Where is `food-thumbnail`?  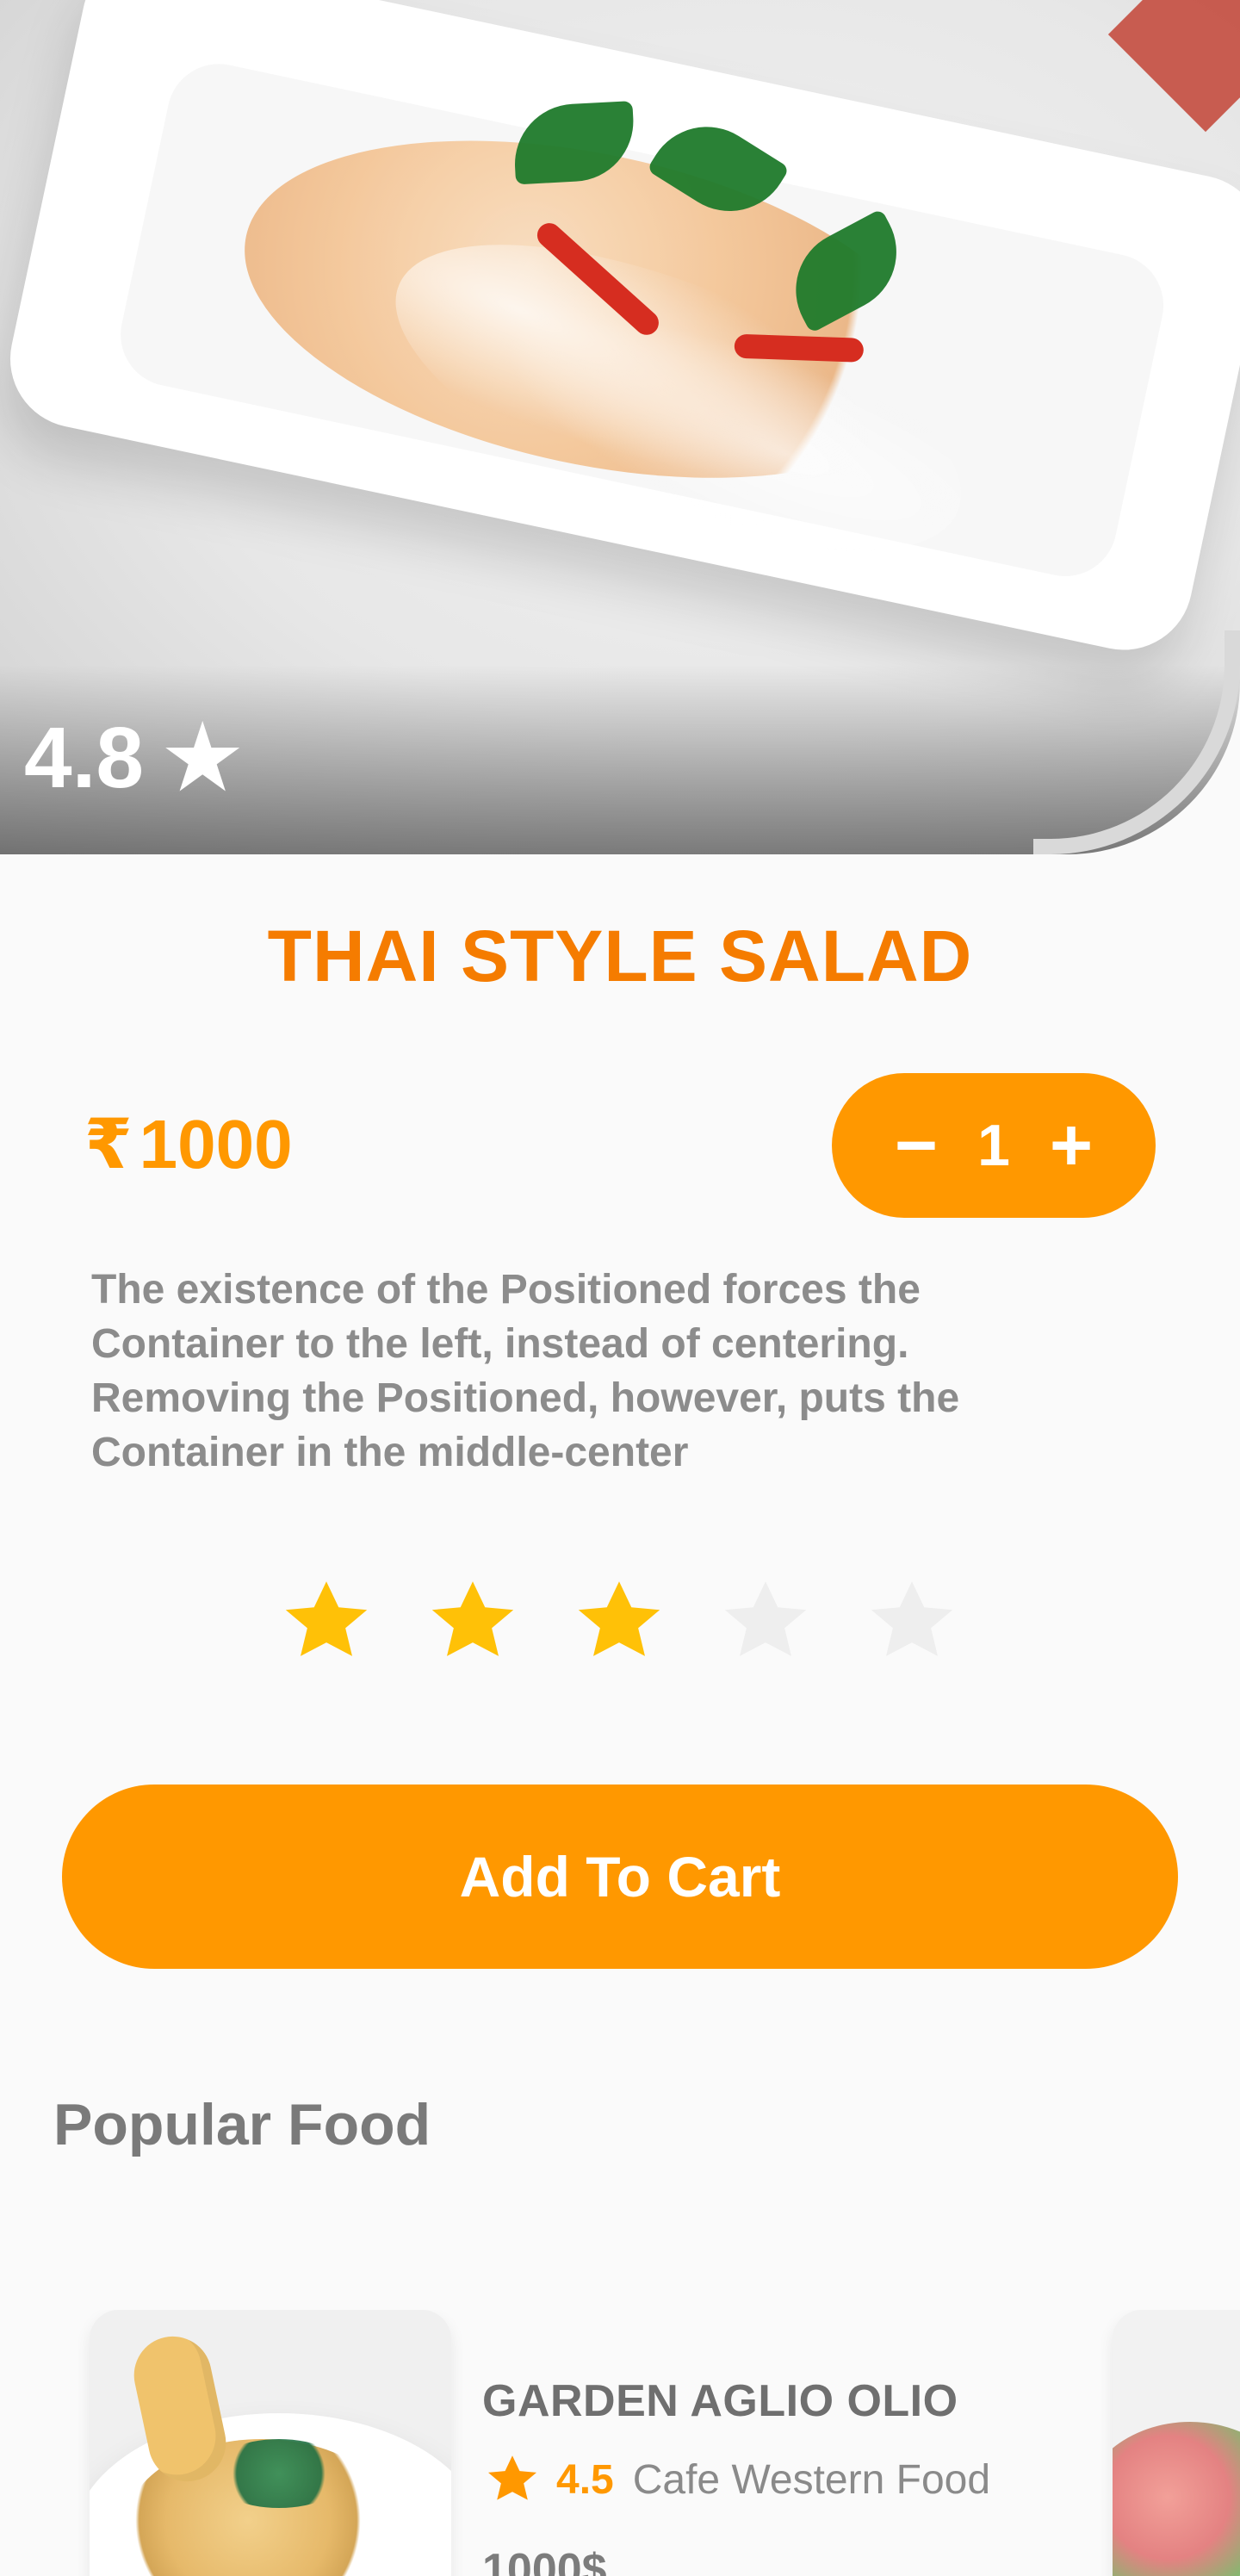
food-thumbnail is located at coordinates (270, 2443).